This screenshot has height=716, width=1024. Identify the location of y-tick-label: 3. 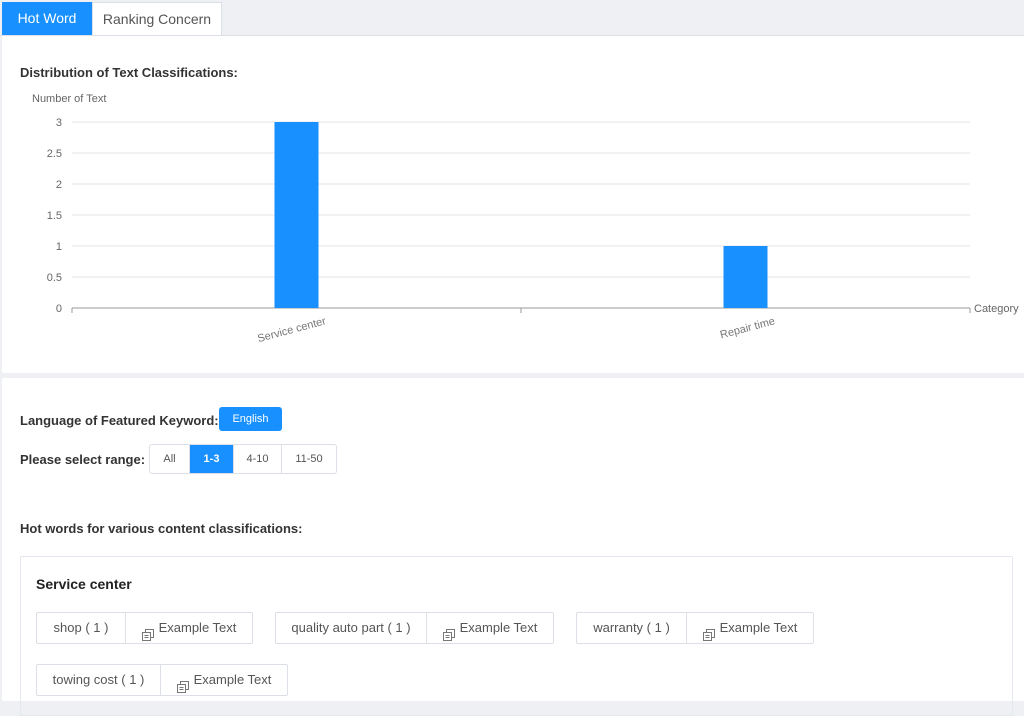
(59, 123).